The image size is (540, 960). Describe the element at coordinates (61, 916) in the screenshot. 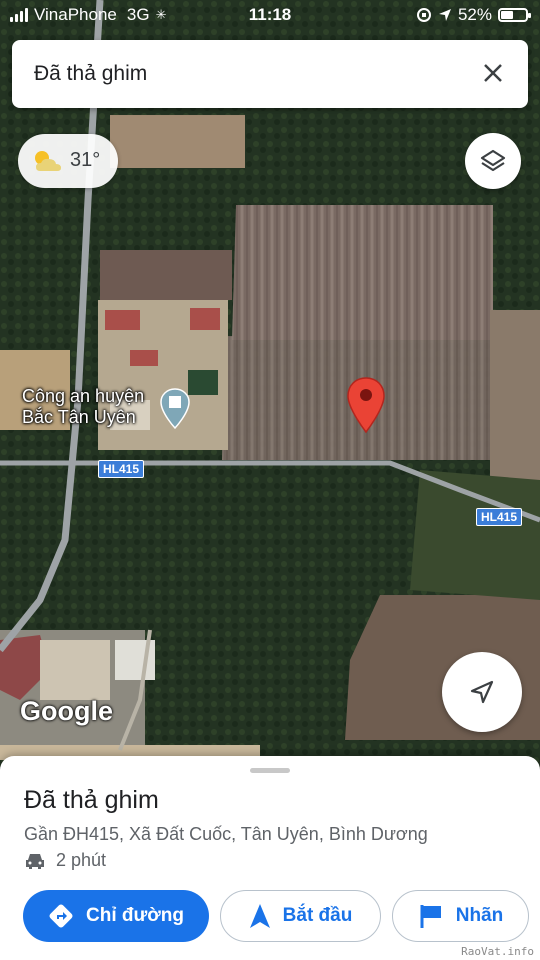

I see `directions-icon` at that location.